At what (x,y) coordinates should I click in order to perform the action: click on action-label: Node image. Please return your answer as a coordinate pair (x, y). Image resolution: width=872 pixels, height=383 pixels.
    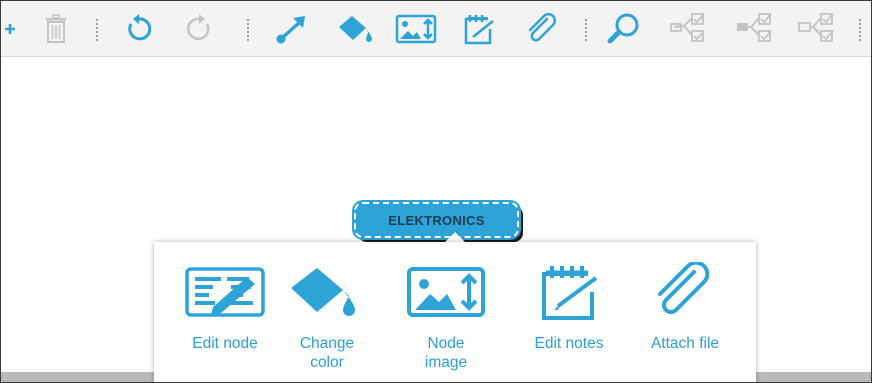
    Looking at the image, I should click on (446, 353).